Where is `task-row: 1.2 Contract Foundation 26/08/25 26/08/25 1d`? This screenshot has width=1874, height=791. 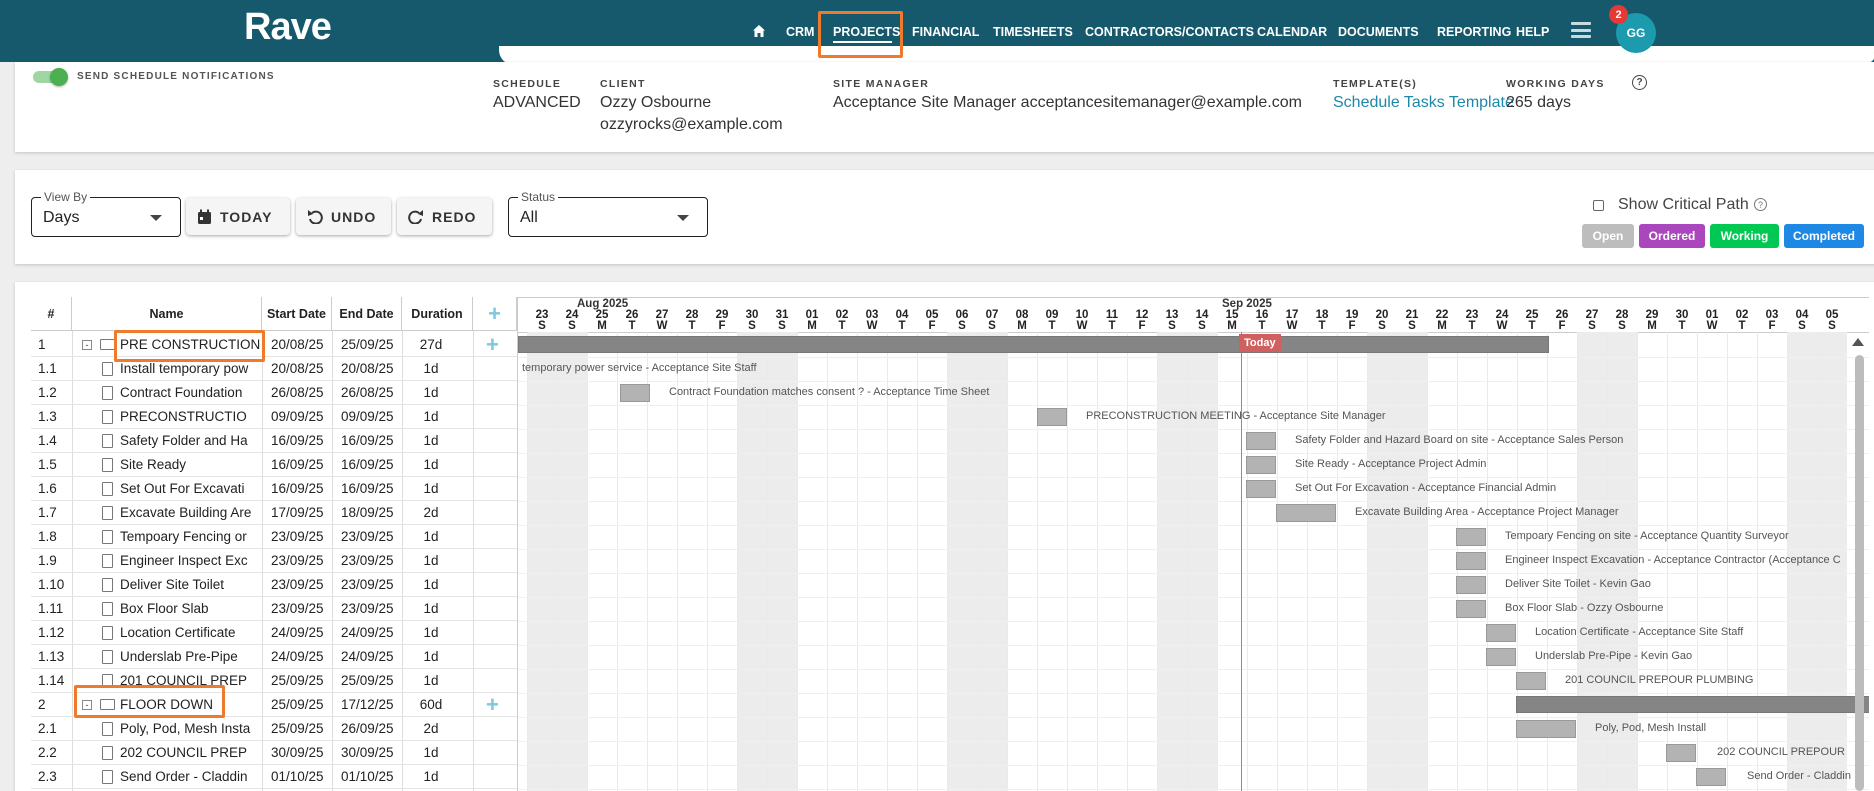 task-row: 1.2 Contract Foundation 26/08/25 26/08/25 1d is located at coordinates (274, 393).